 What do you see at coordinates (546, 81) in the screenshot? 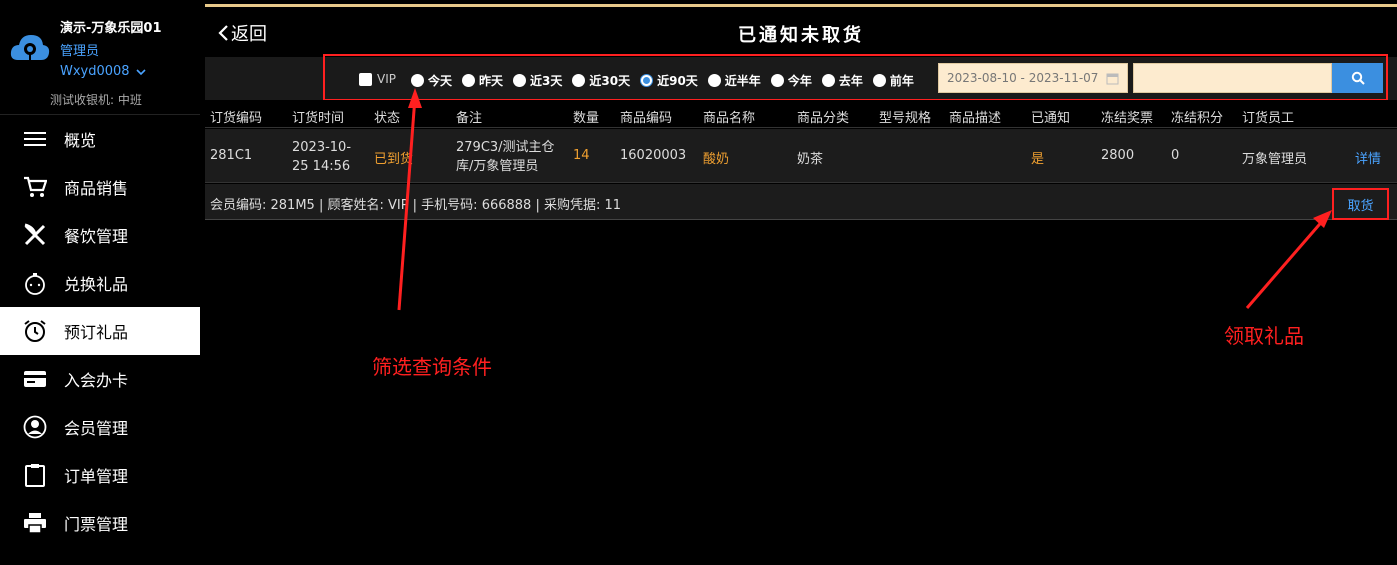
I see `radio-label: 近3天` at bounding box center [546, 81].